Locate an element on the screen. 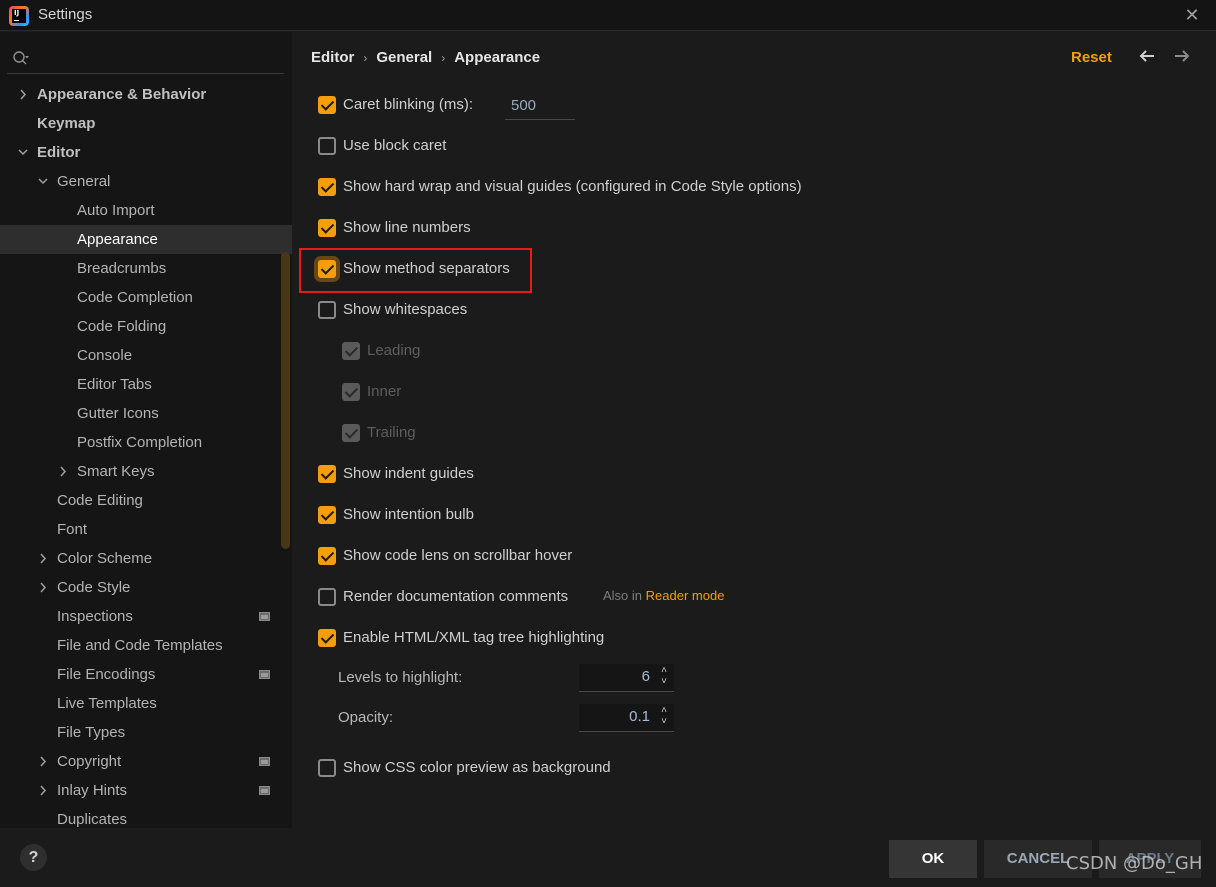 The height and width of the screenshot is (887, 1216). opacity-value: 0.1 is located at coordinates (639, 716).